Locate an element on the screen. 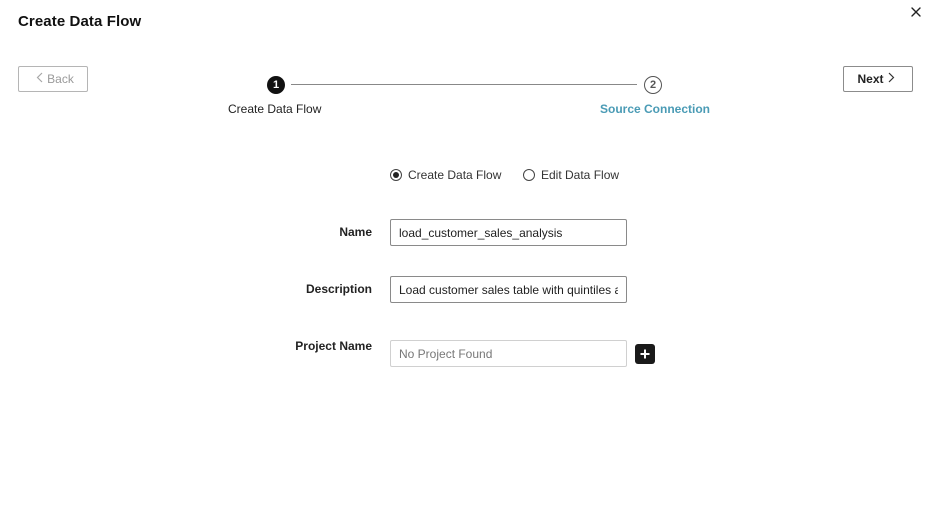  description-input is located at coordinates (508, 289).